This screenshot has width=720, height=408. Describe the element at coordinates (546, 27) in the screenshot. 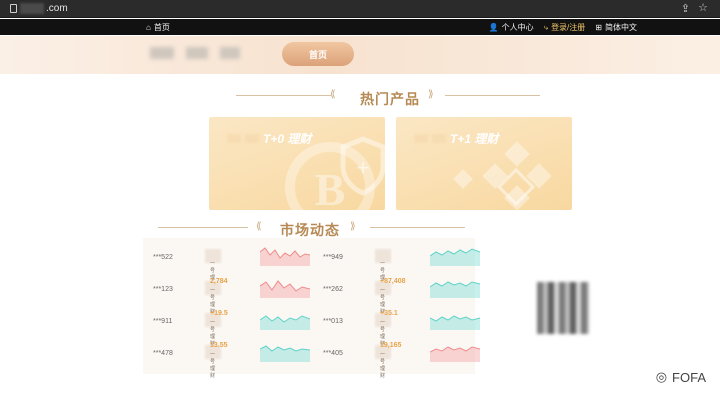

I see `login-icon: ⤷` at that location.